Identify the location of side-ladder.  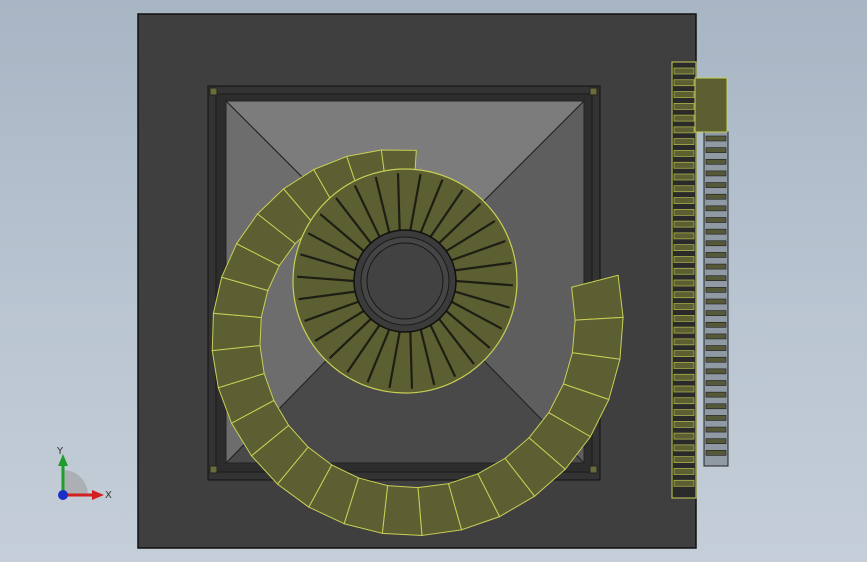
(716, 299).